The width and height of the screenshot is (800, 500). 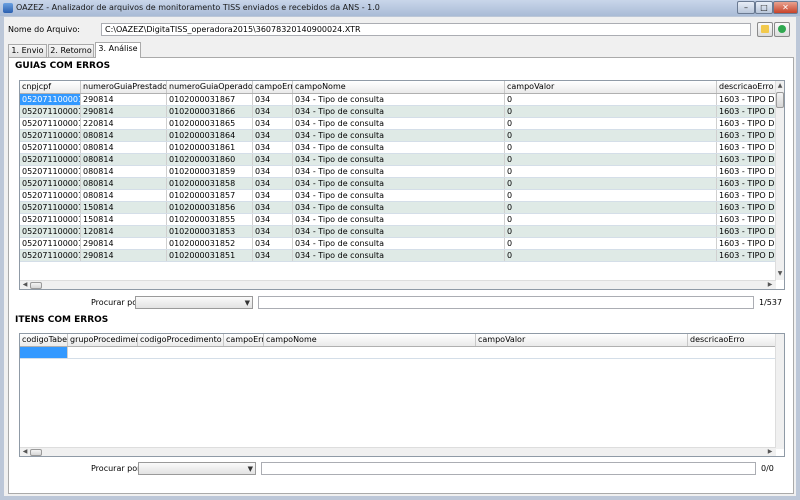 I want to click on guias-search-input, so click(x=506, y=302).